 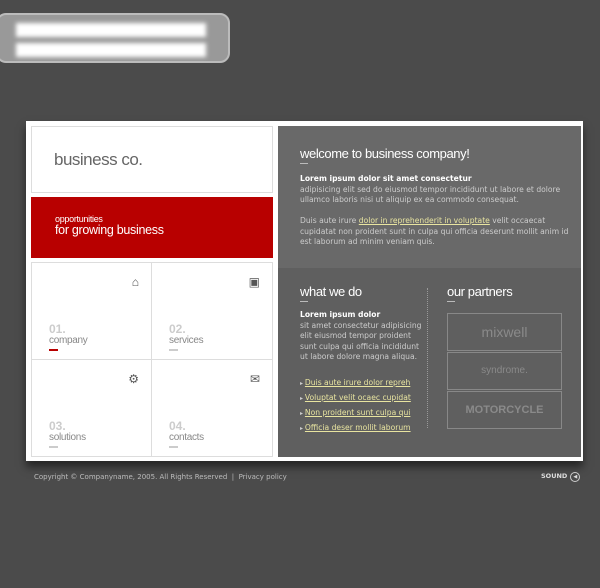 I want to click on list-item: Officia deser mollit laborum, so click(x=355, y=428).